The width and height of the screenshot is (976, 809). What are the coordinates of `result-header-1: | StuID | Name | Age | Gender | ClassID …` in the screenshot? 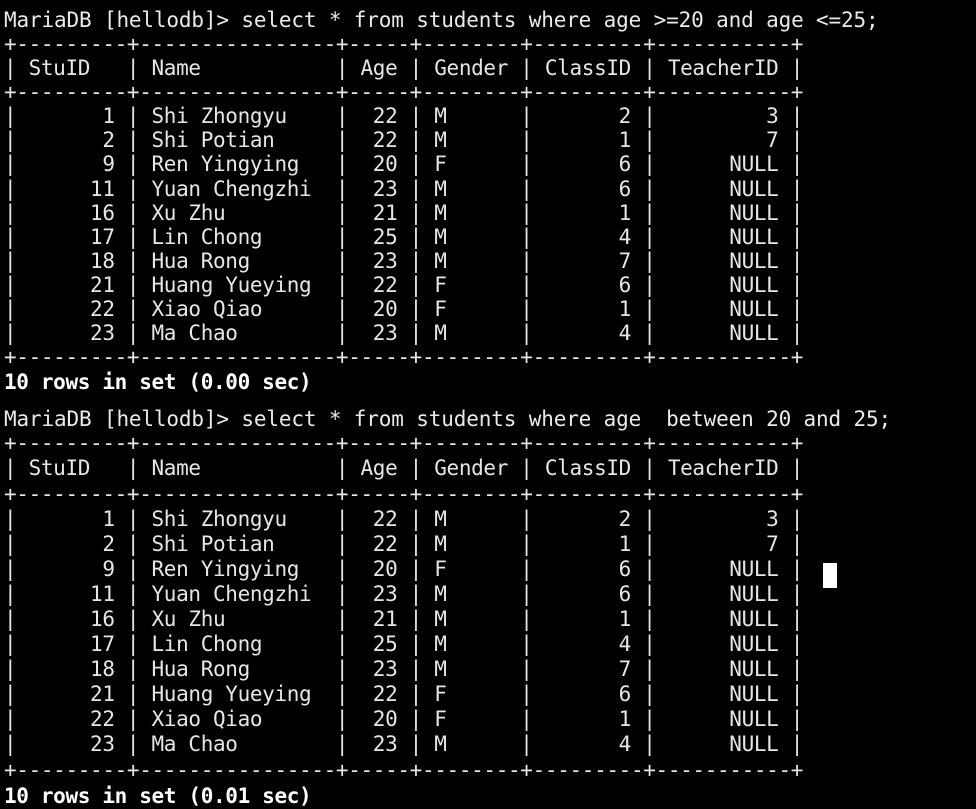 It's located at (404, 68).